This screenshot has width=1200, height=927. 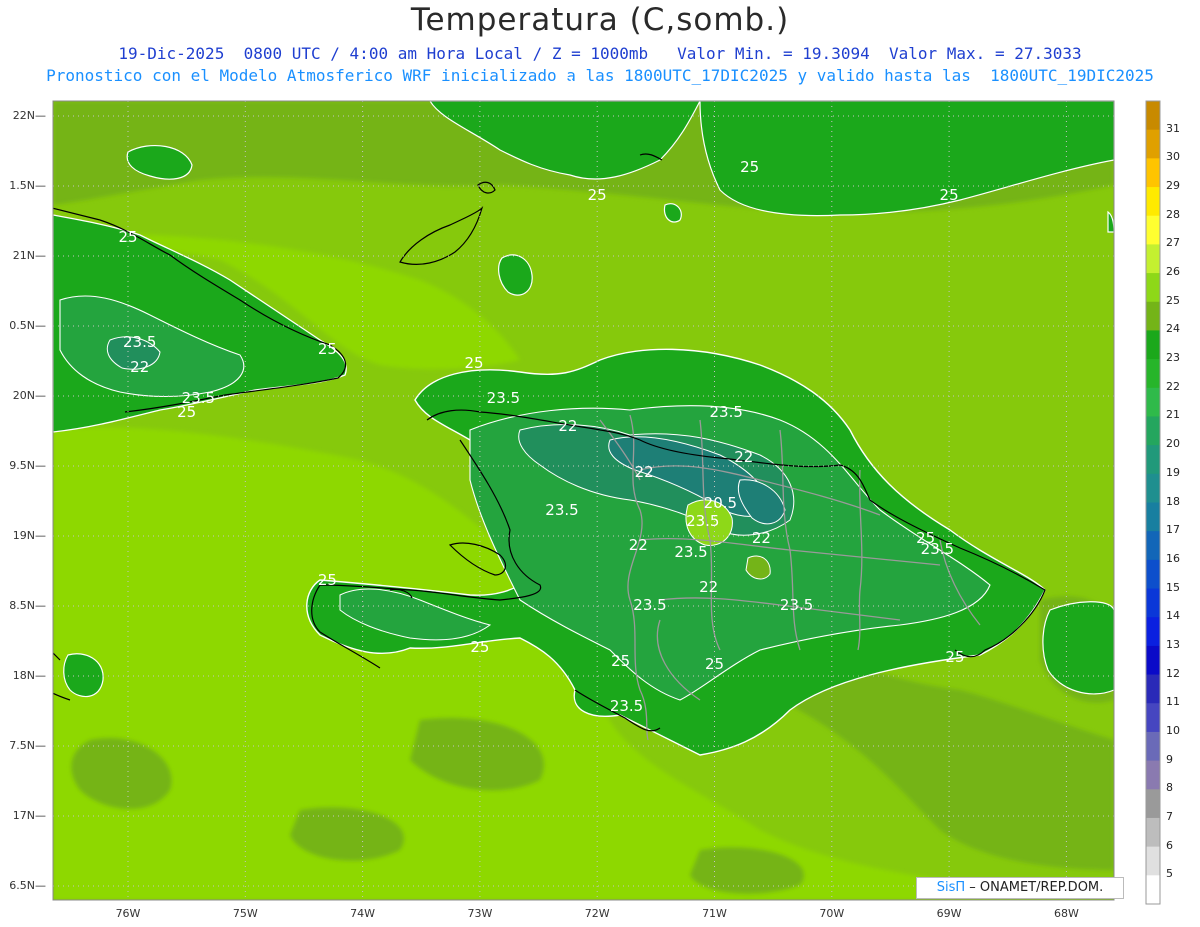 I want to click on credit-box: SisΠ – ONAMET/REP.DOM., so click(x=1020, y=888).